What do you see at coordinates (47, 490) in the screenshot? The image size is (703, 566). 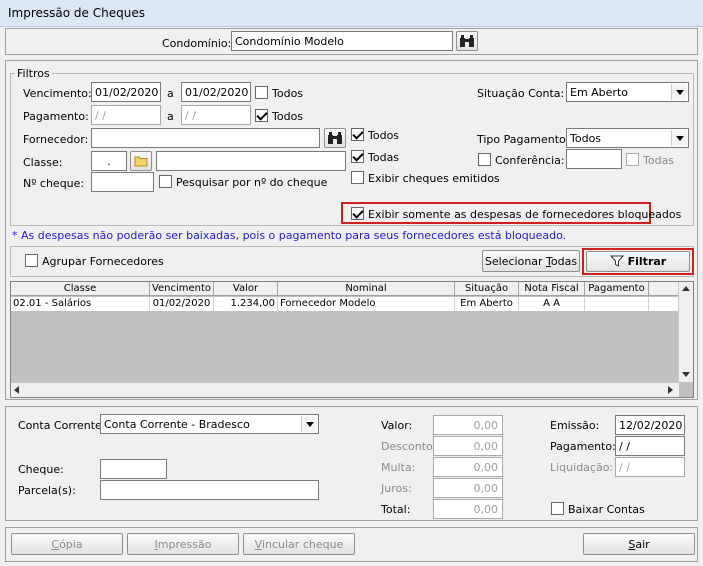 I see `parcela-label: Parcela(s):` at bounding box center [47, 490].